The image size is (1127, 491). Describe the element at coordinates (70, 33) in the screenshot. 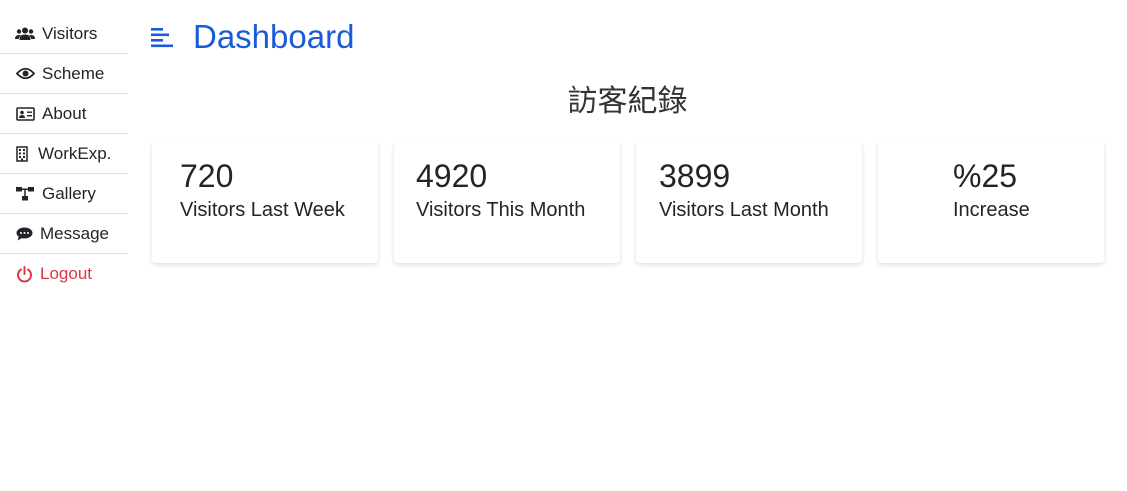

I see `sidebar-item-label: Visitors` at that location.